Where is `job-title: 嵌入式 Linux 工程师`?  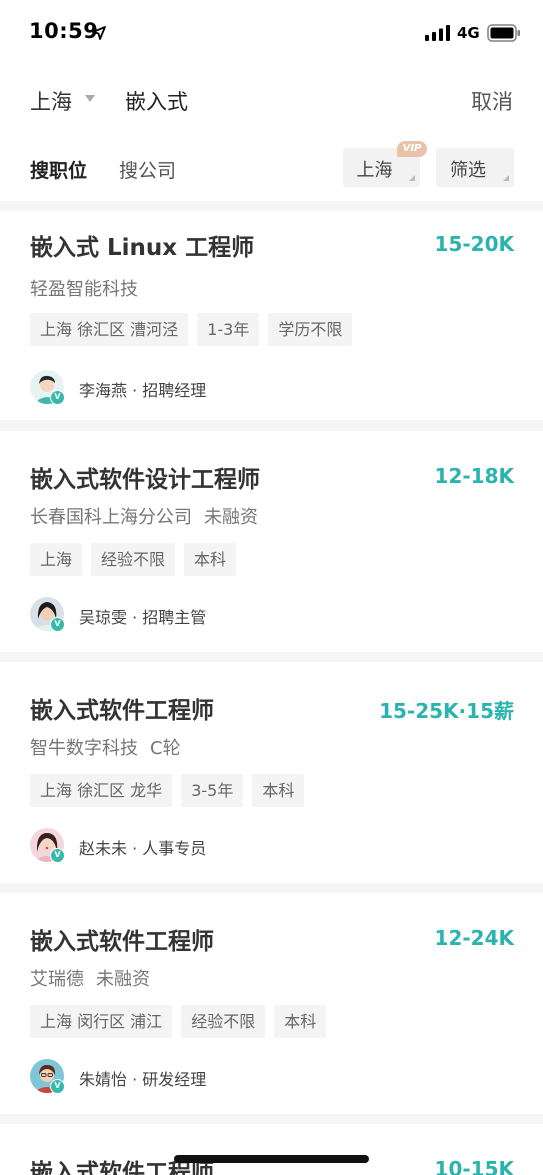
job-title: 嵌入式 Linux 工程师 is located at coordinates (142, 248).